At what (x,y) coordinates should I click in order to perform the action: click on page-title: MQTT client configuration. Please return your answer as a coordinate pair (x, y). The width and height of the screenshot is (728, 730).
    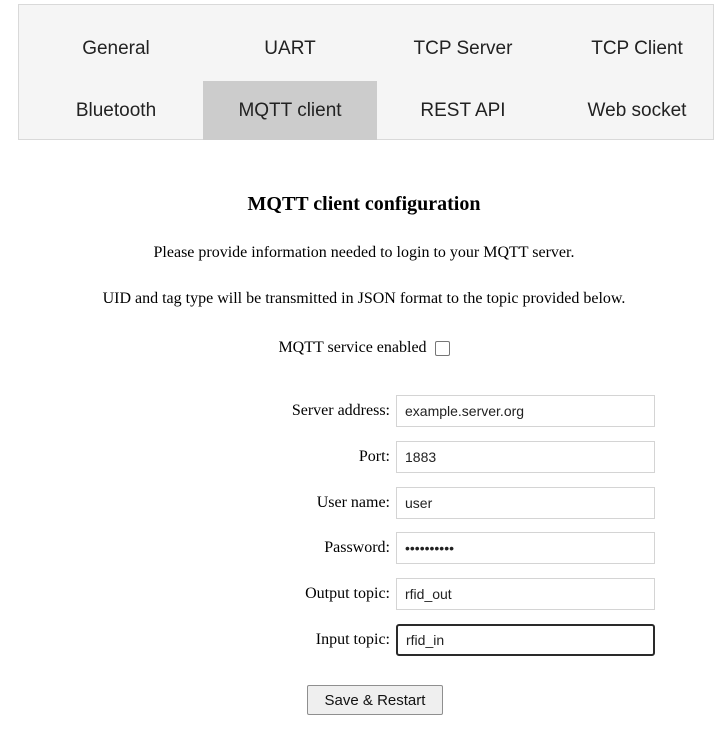
    Looking at the image, I should click on (364, 204).